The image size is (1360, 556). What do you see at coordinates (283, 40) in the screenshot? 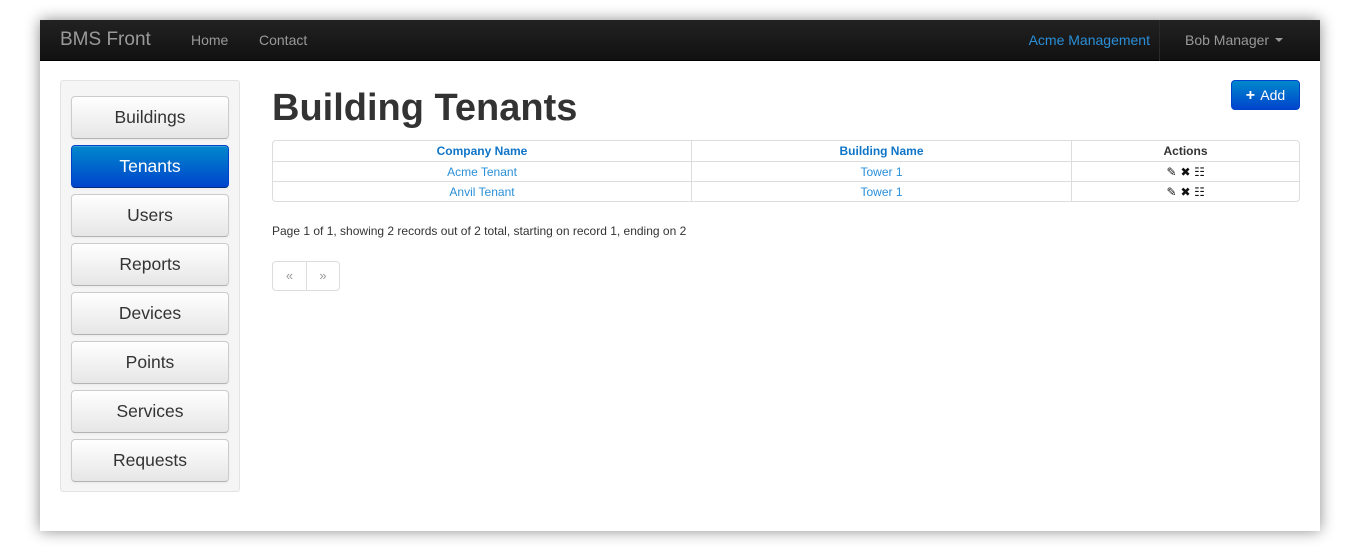
I see `nav-contact-link: Contact` at bounding box center [283, 40].